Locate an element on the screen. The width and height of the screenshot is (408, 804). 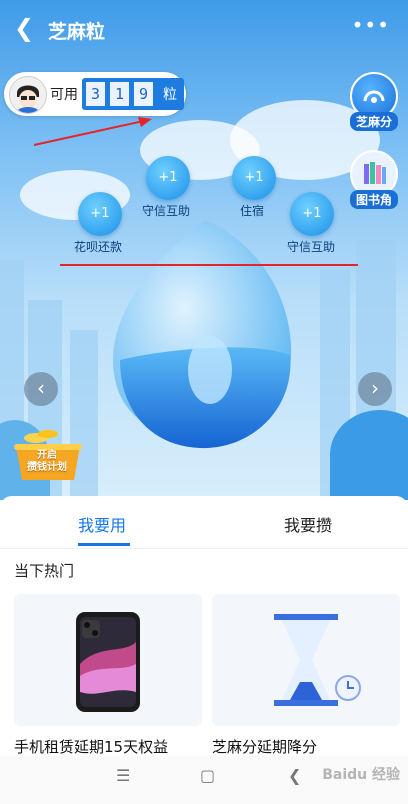
active-tab-indicator is located at coordinates (104, 544).